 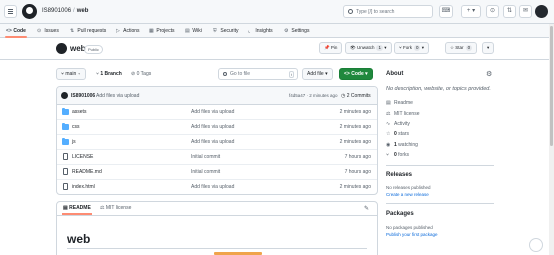 I want to click on packages-heading: Packages, so click(x=400, y=214).